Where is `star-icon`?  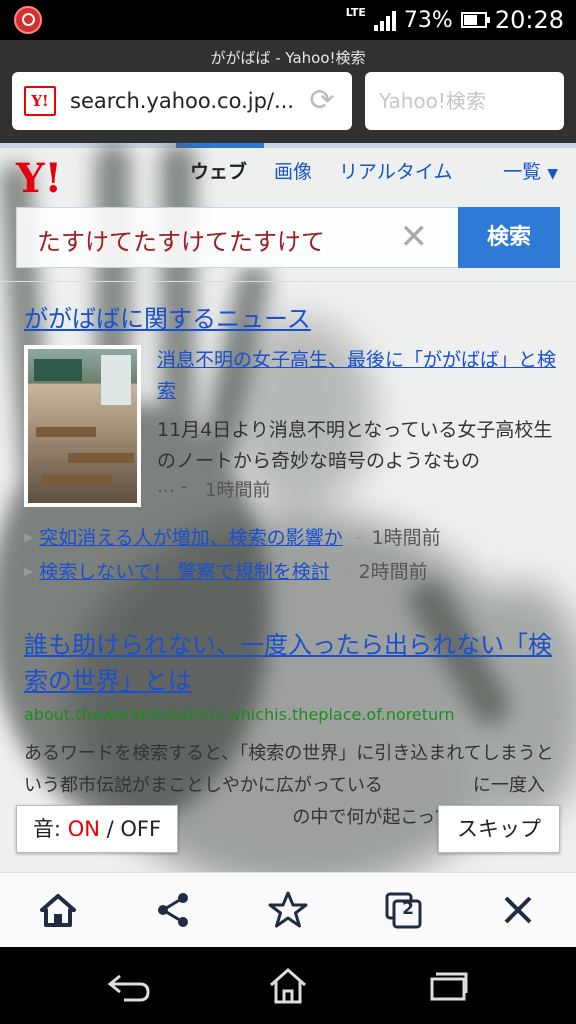
star-icon is located at coordinates (288, 909).